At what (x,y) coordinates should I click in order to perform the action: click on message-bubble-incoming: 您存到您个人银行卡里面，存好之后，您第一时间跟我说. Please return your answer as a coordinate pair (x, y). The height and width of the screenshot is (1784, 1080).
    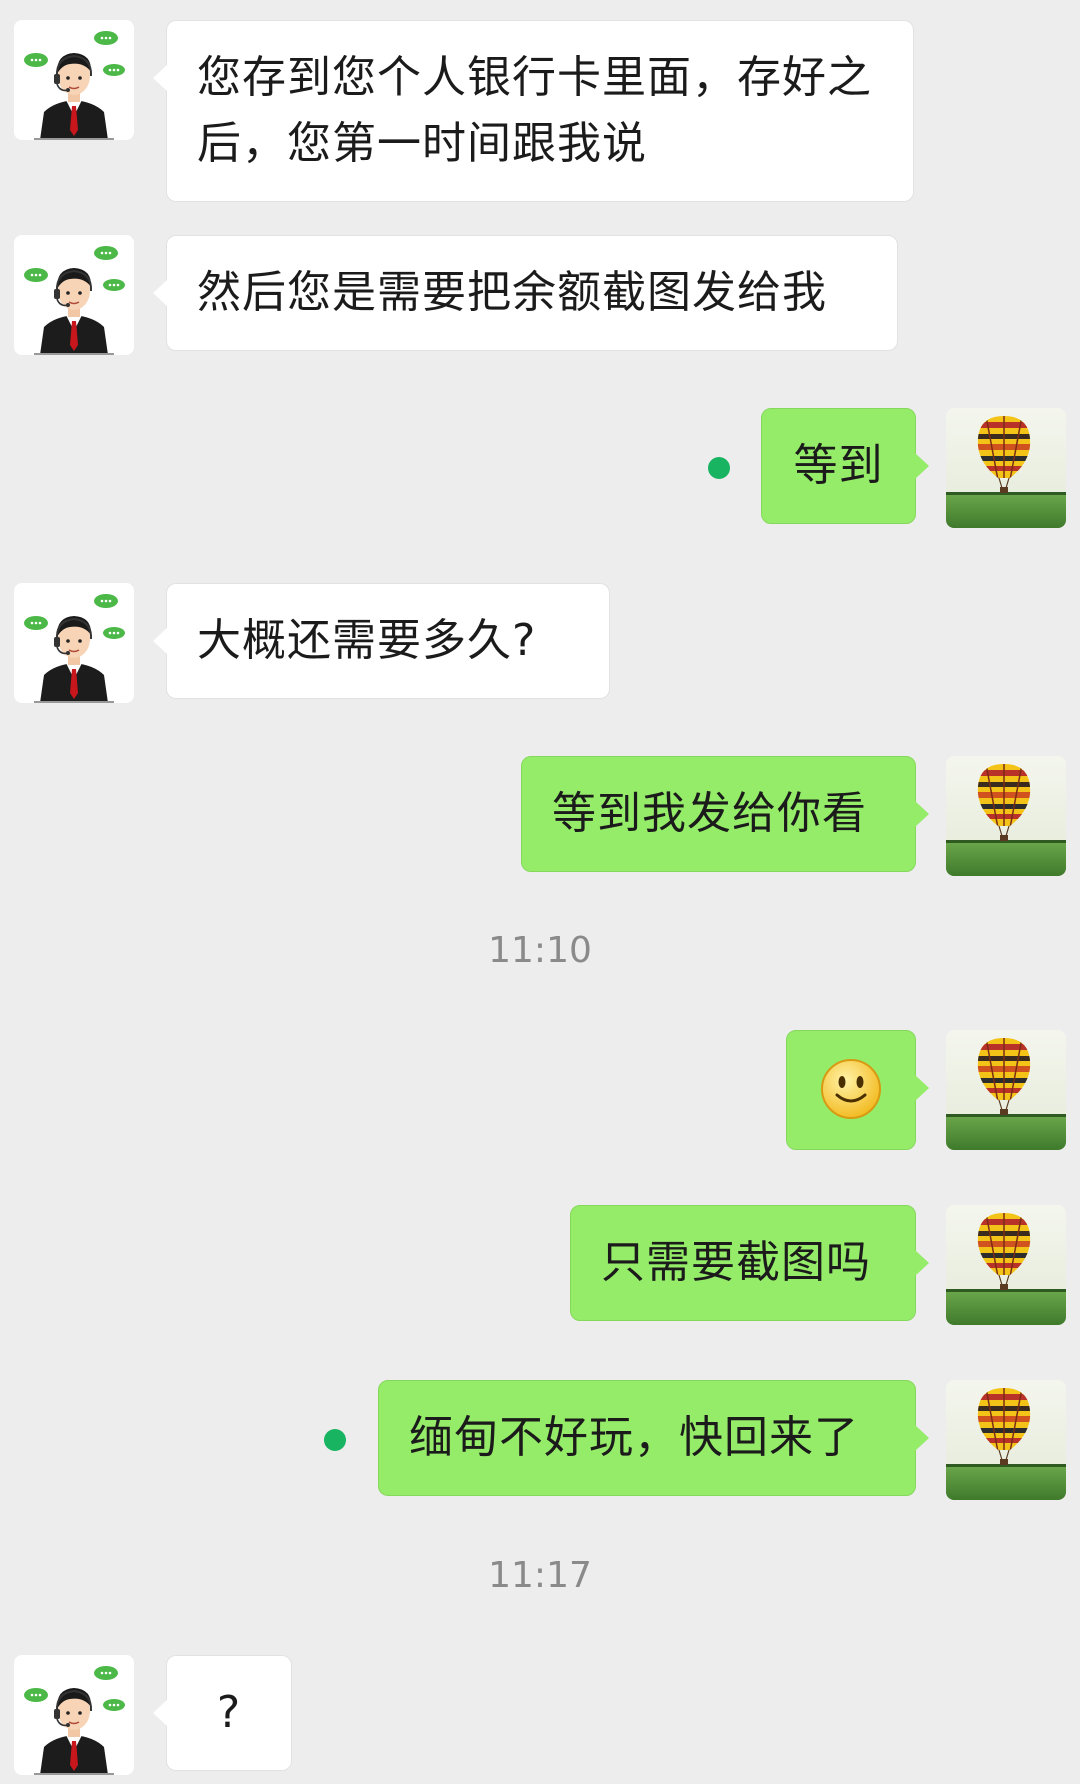
    Looking at the image, I should click on (533, 111).